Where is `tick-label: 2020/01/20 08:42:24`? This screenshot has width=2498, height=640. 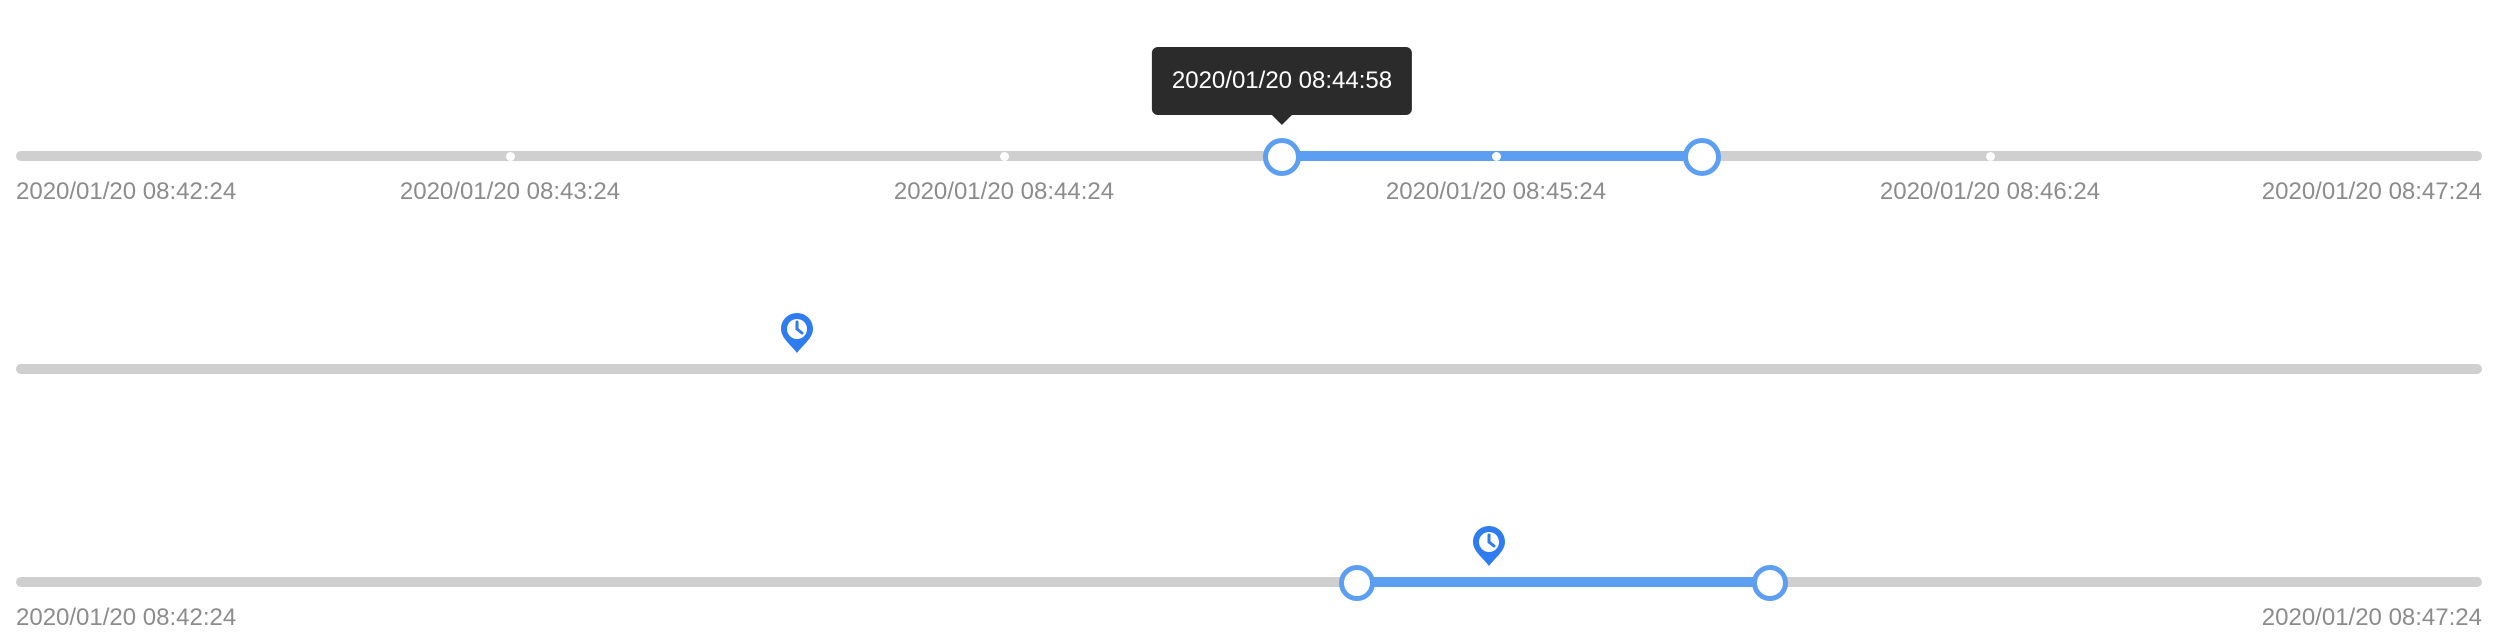
tick-label: 2020/01/20 08:42:24 is located at coordinates (126, 191).